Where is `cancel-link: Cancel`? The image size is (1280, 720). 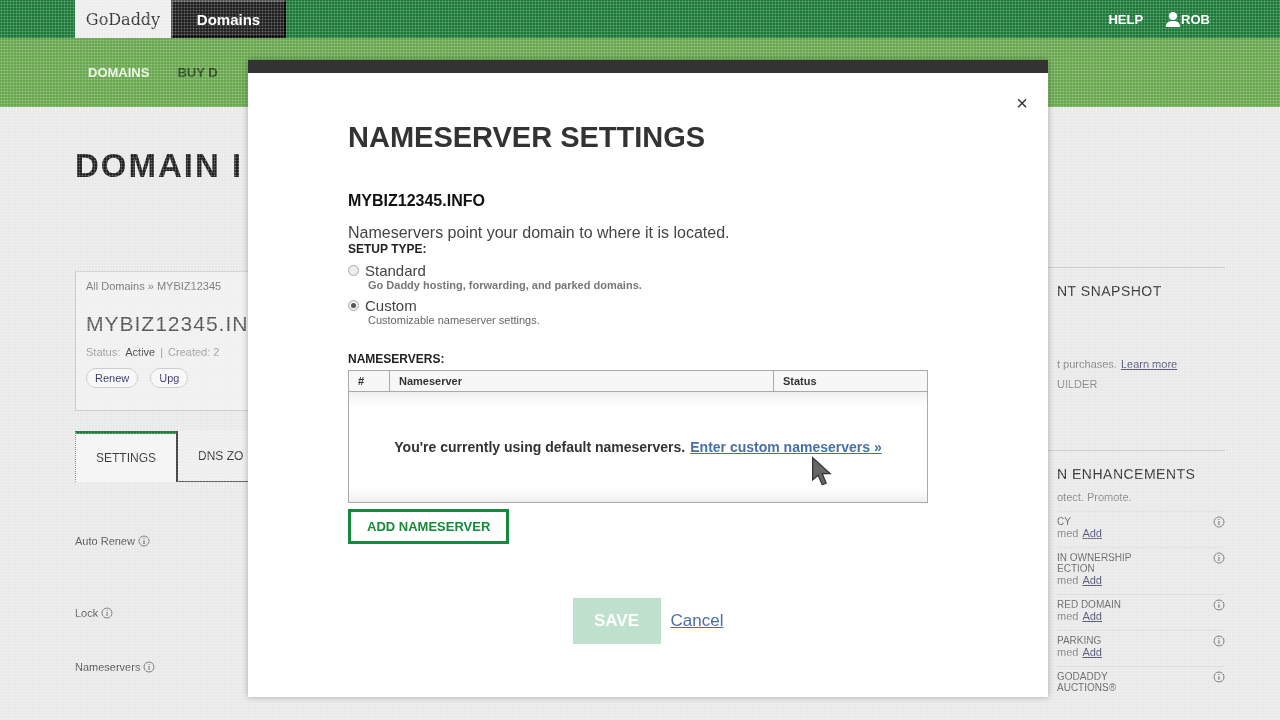
cancel-link: Cancel is located at coordinates (697, 621).